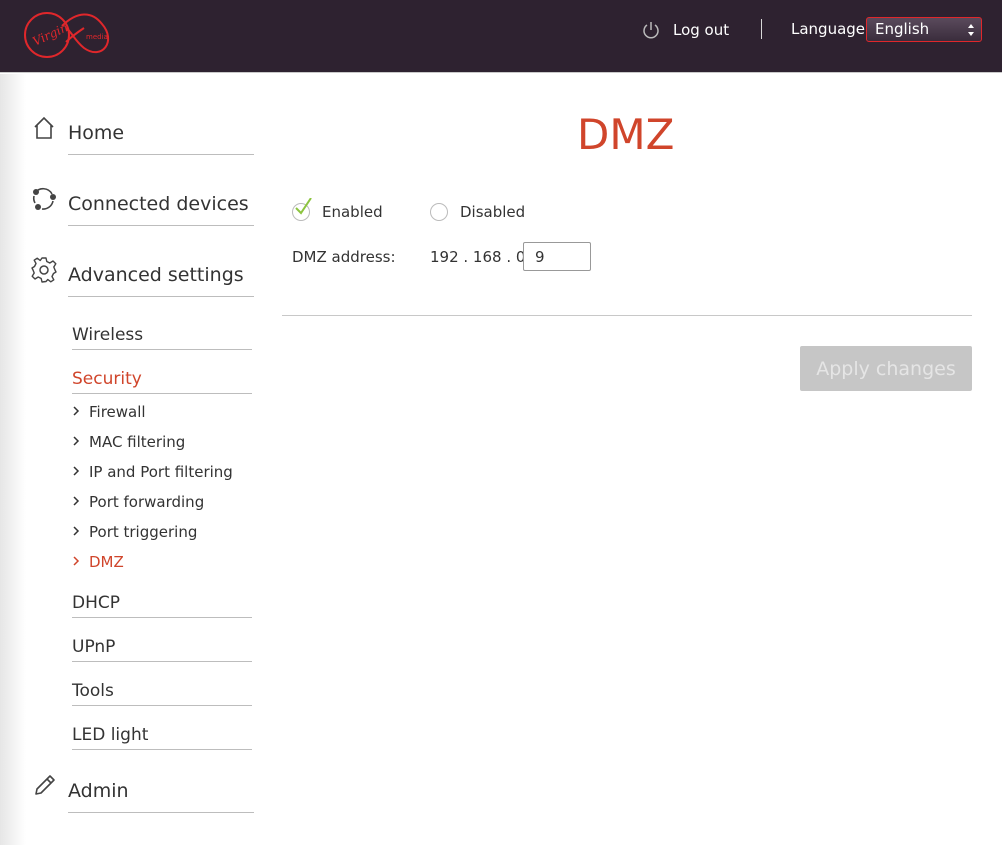 The height and width of the screenshot is (845, 1002). Describe the element at coordinates (93, 691) in the screenshot. I see `nav-tools-label: Tools` at that location.